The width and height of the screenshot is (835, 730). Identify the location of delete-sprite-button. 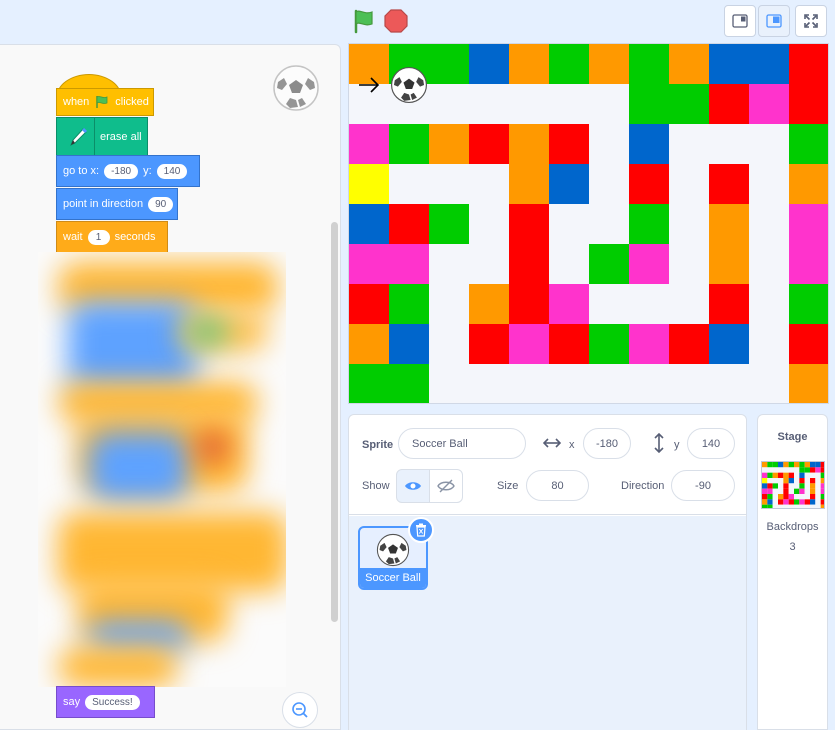
(421, 530).